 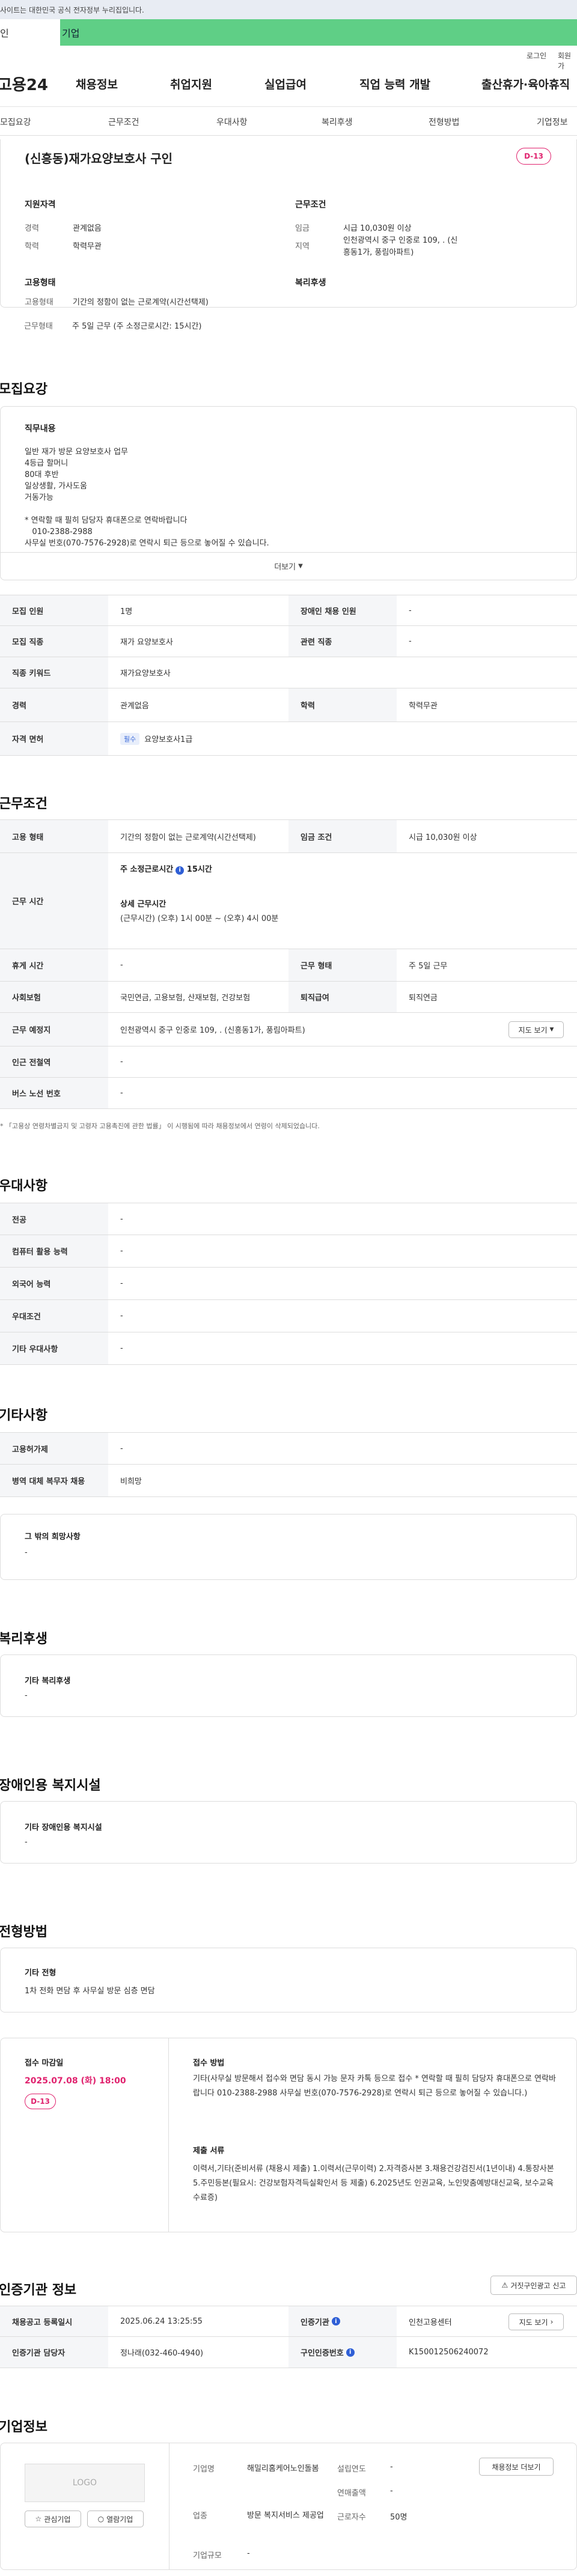 What do you see at coordinates (430, 2322) in the screenshot?
I see `td-org: 인천고용센터` at bounding box center [430, 2322].